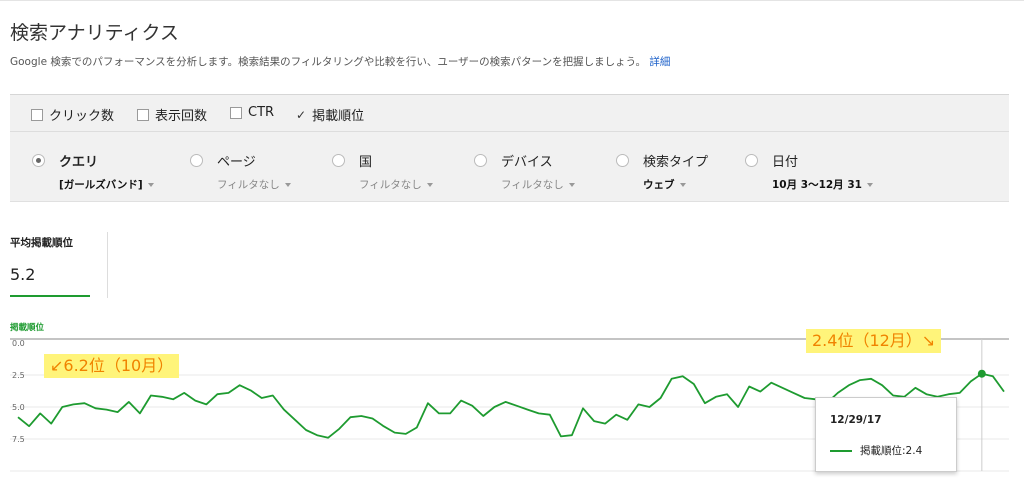 The height and width of the screenshot is (493, 1024). I want to click on chart-tooltip: 12/29/17 掲載順位: 2.4, so click(886, 434).